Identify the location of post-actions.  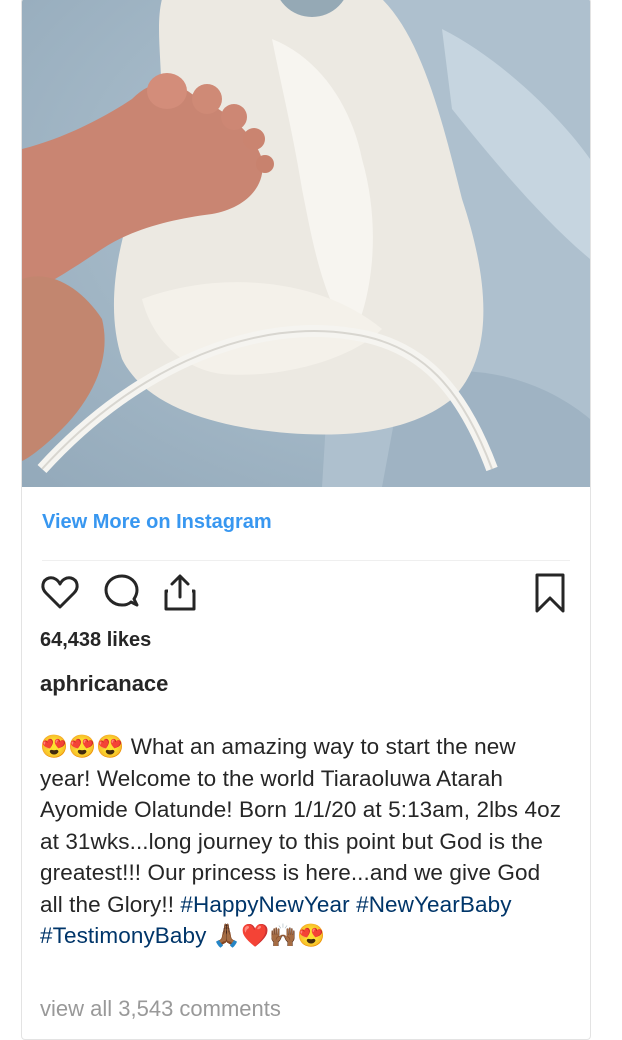
(305, 594).